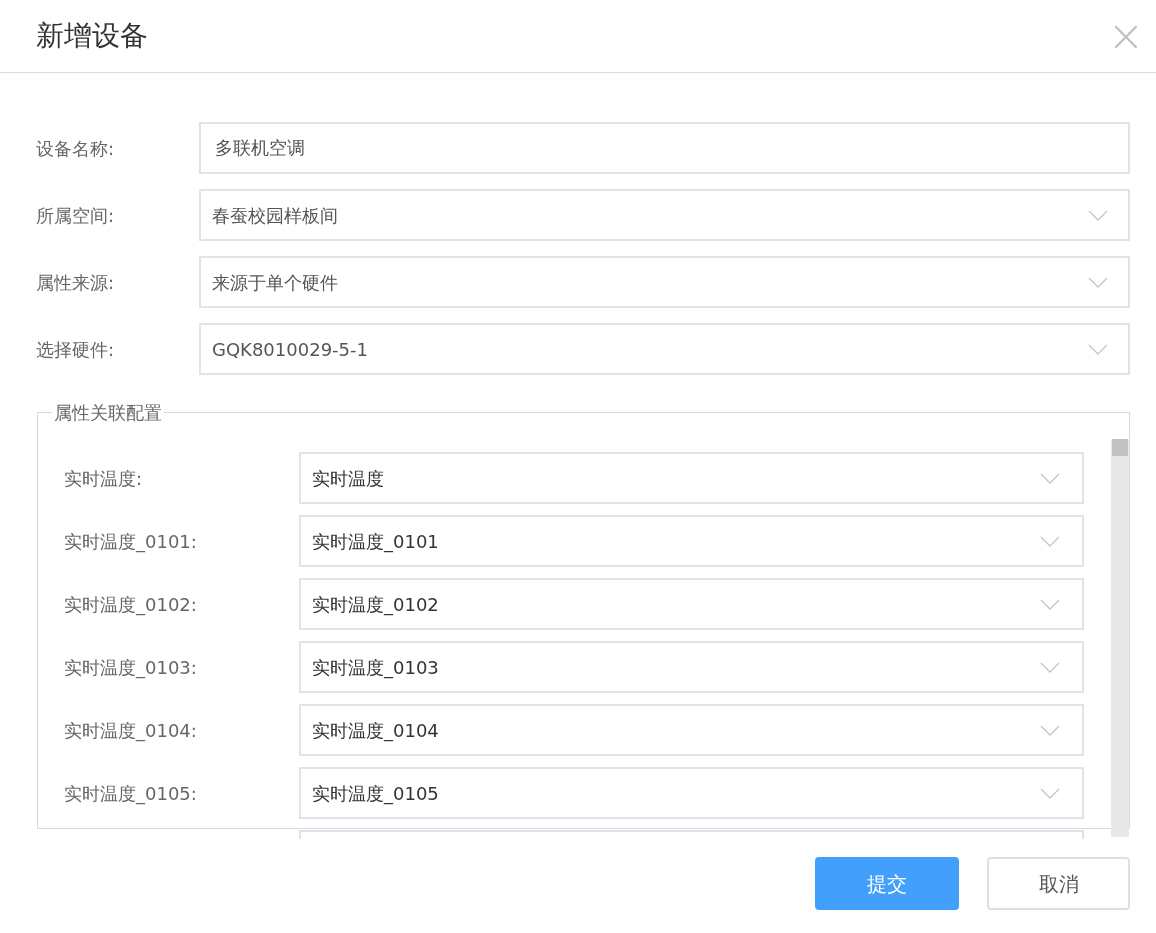  What do you see at coordinates (1120, 638) in the screenshot?
I see `scrollbar` at bounding box center [1120, 638].